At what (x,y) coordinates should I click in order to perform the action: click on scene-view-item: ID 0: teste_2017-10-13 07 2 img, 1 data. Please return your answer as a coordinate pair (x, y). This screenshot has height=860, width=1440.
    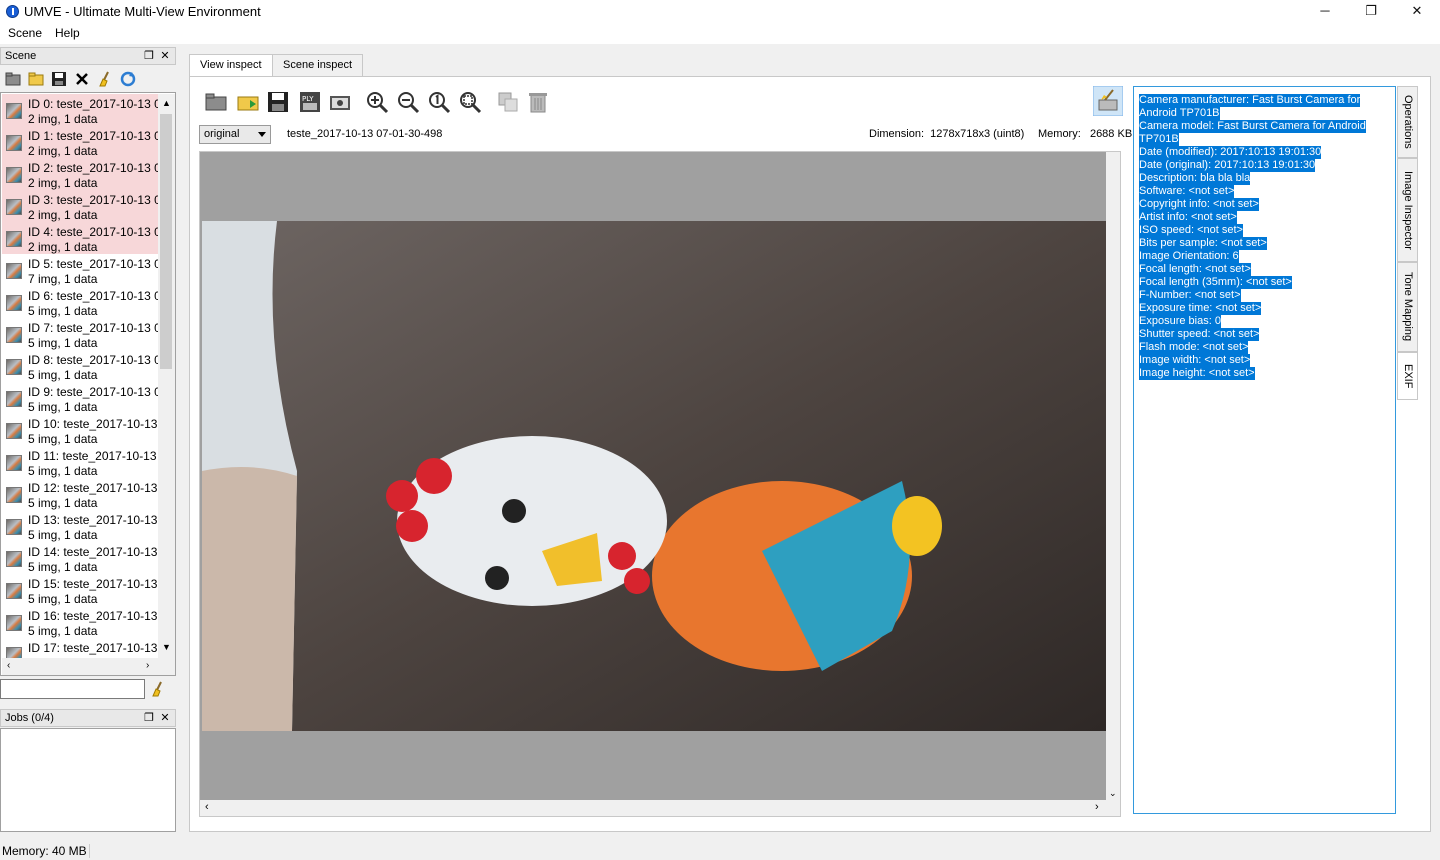
    Looking at the image, I should click on (80, 110).